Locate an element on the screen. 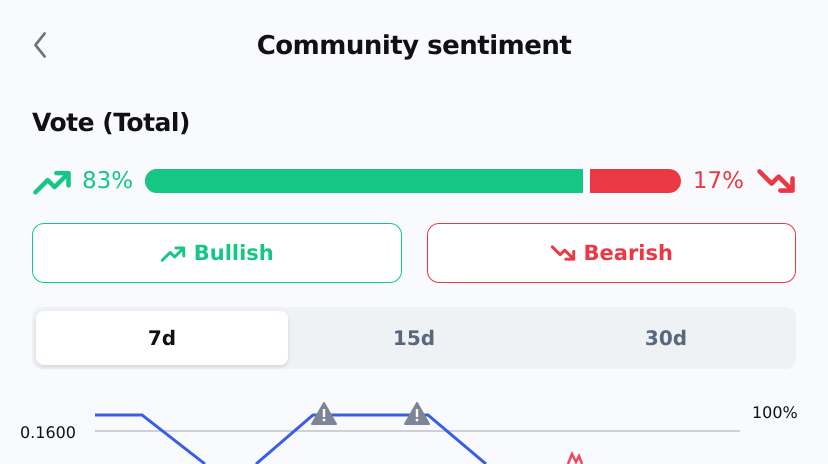 This screenshot has height=464, width=828. period-tab: 7d is located at coordinates (162, 338).